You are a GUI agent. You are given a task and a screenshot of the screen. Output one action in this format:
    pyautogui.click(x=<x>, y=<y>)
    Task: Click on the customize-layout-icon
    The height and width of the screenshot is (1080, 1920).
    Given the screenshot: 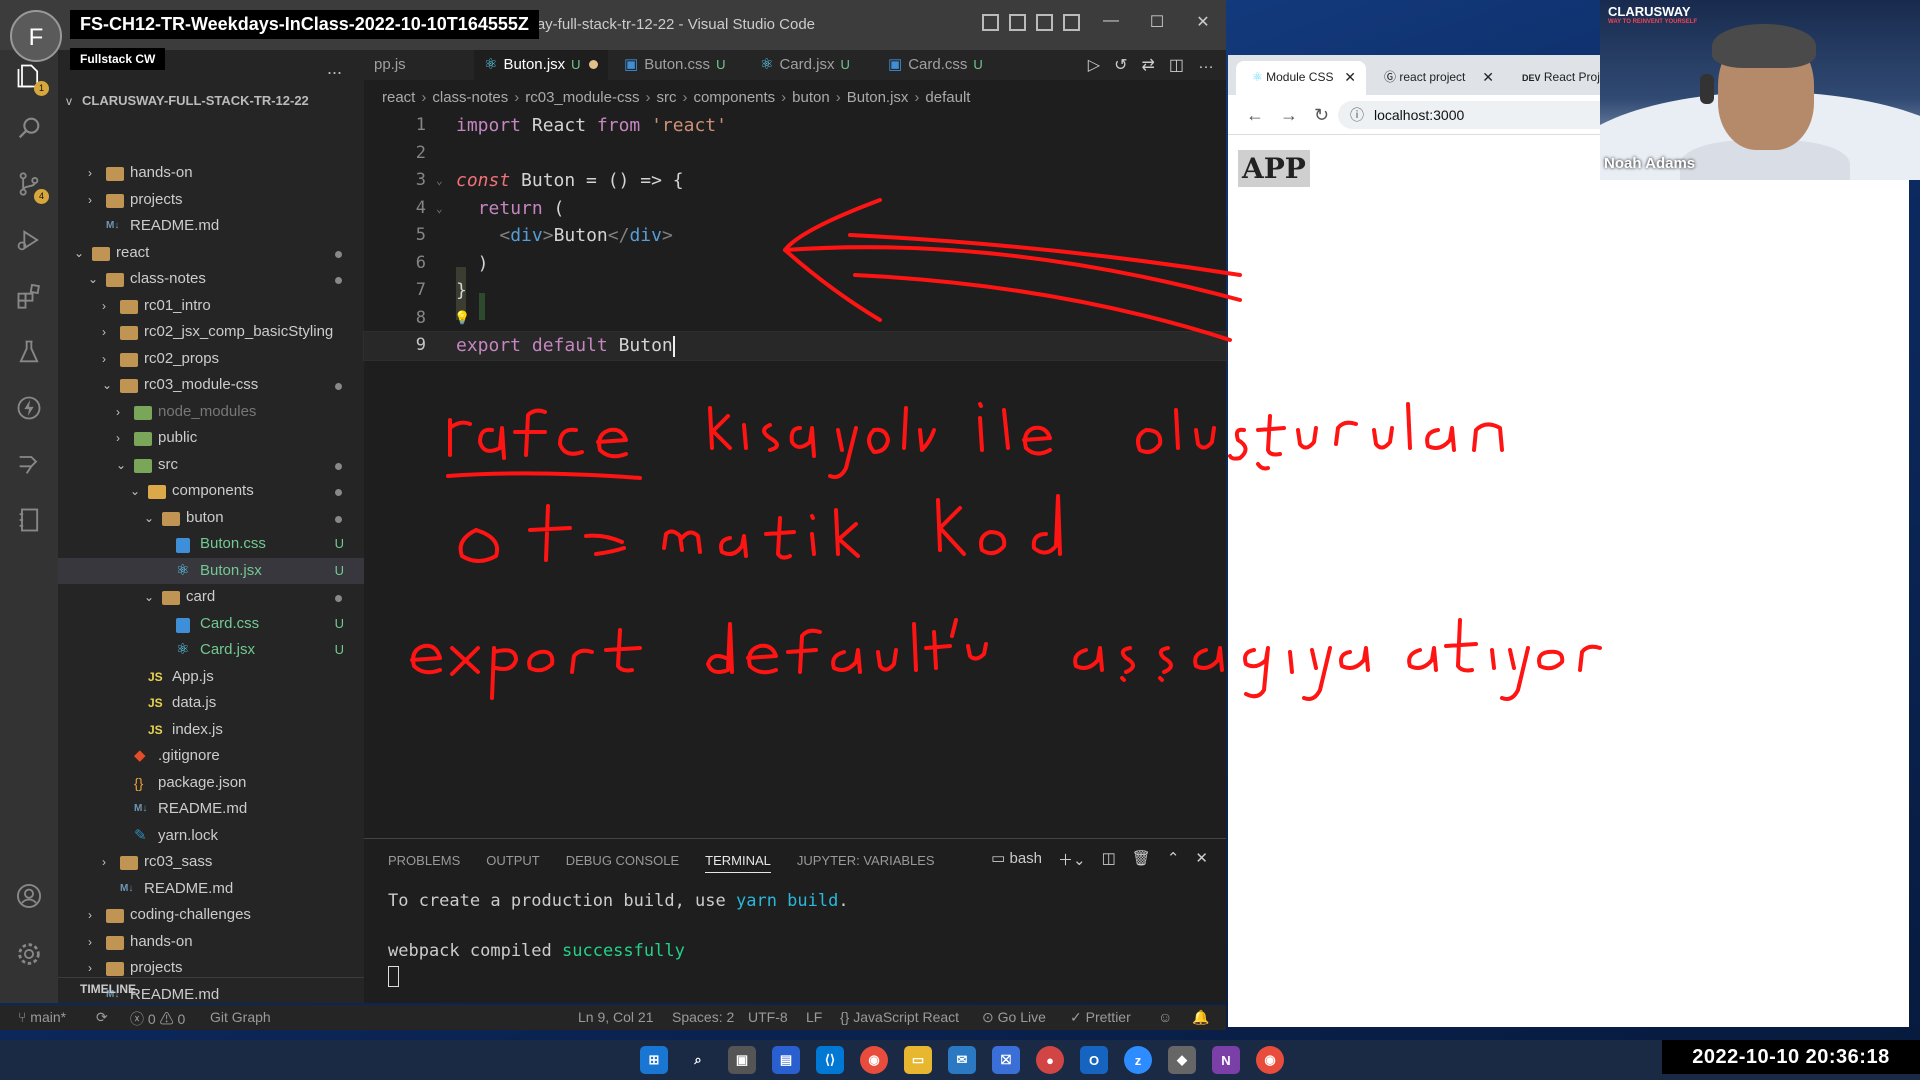 What is the action you would take?
    pyautogui.click(x=1071, y=22)
    